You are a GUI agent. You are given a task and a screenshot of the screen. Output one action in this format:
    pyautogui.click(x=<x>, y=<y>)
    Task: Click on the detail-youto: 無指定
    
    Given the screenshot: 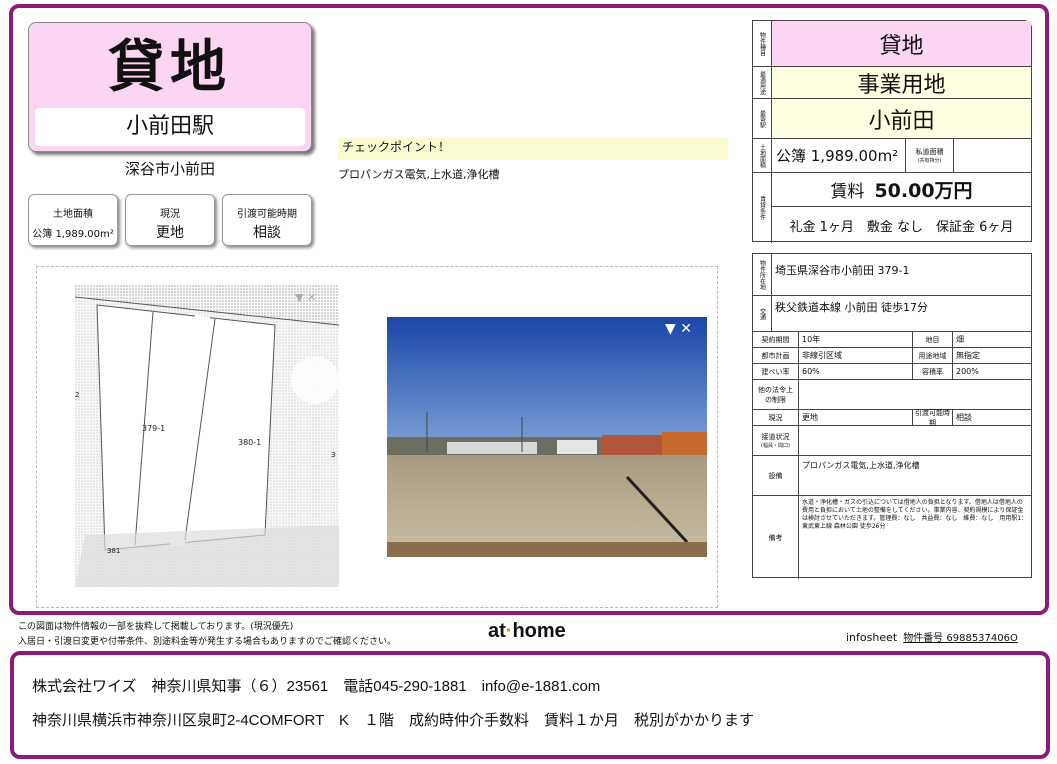 What is the action you would take?
    pyautogui.click(x=968, y=355)
    